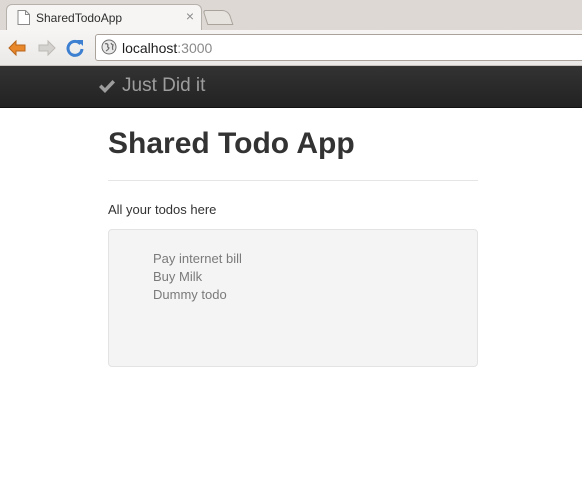 The image size is (582, 491). Describe the element at coordinates (197, 258) in the screenshot. I see `todo-item: Pay internet bill` at that location.